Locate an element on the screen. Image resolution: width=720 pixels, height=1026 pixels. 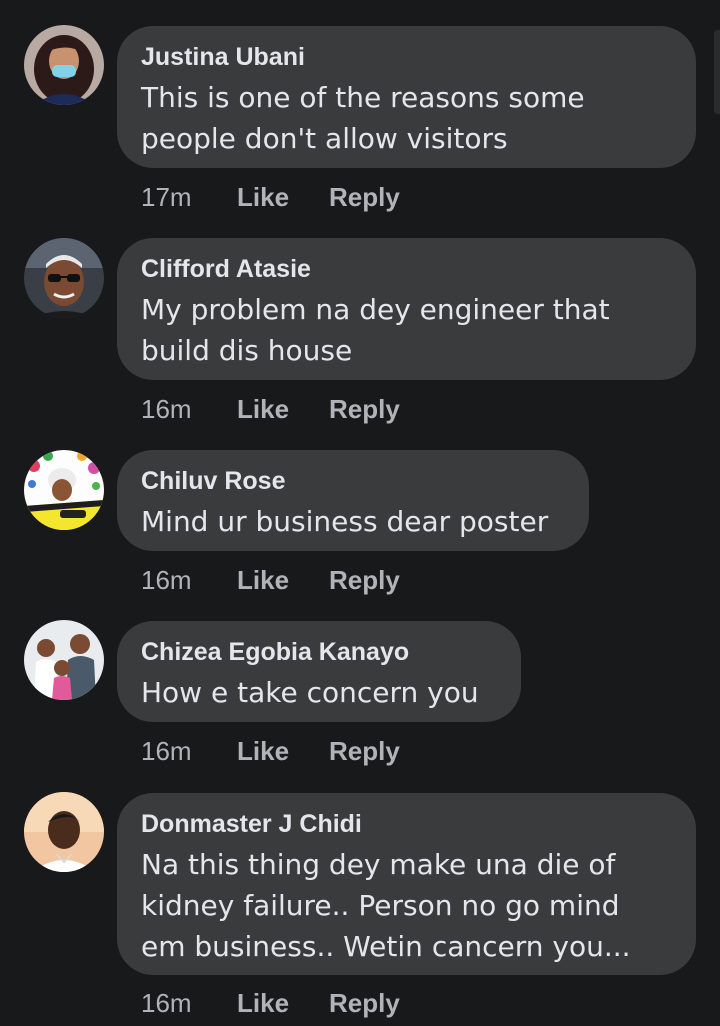
profile-photo-family-icon is located at coordinates (64, 660).